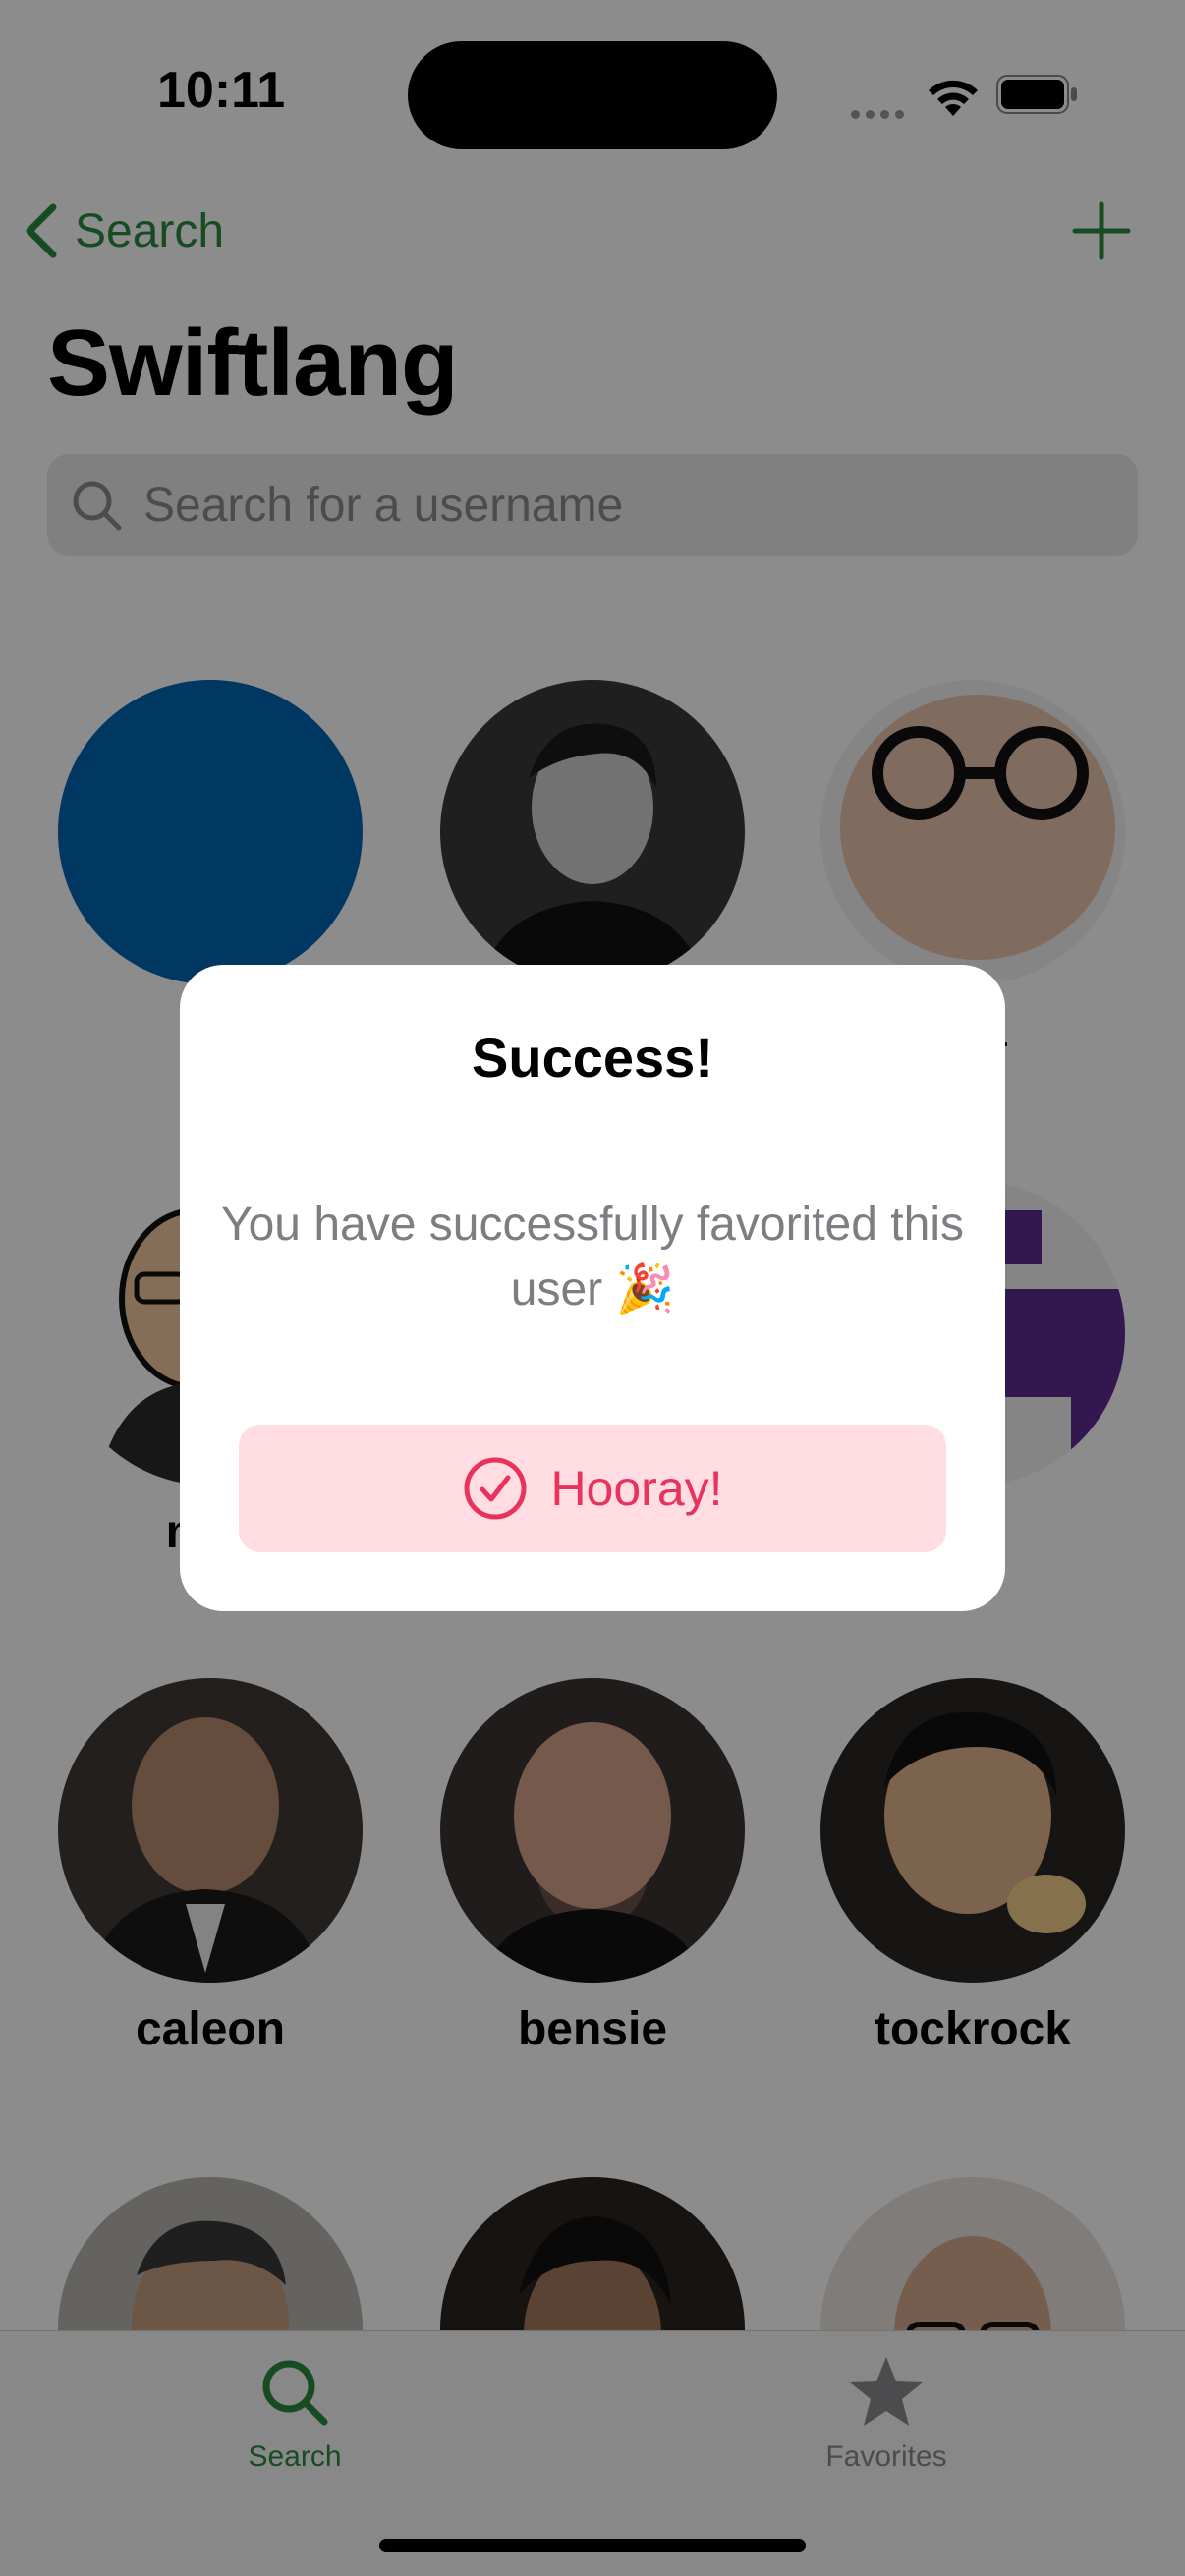 This screenshot has width=1185, height=2576. What do you see at coordinates (637, 1488) in the screenshot?
I see `hooray-button-label: Hooray!` at bounding box center [637, 1488].